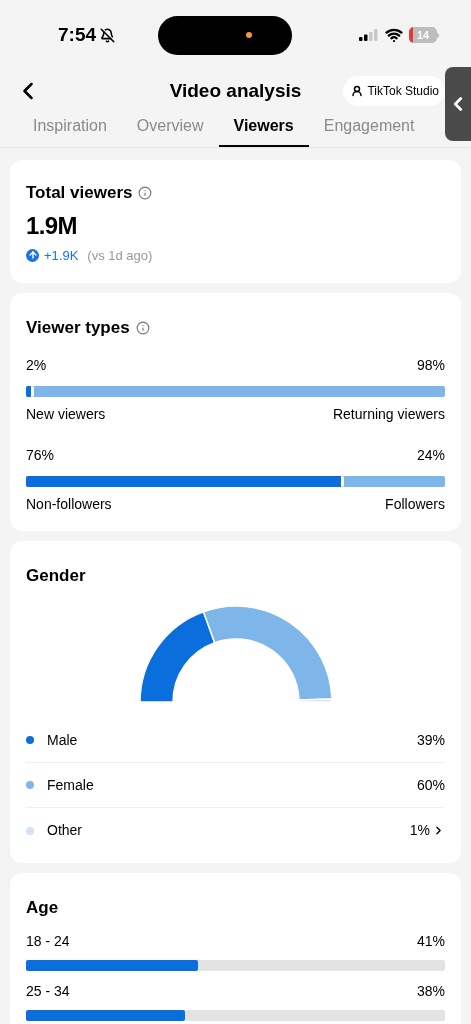  I want to click on studio-button: TikTok Studio, so click(394, 91).